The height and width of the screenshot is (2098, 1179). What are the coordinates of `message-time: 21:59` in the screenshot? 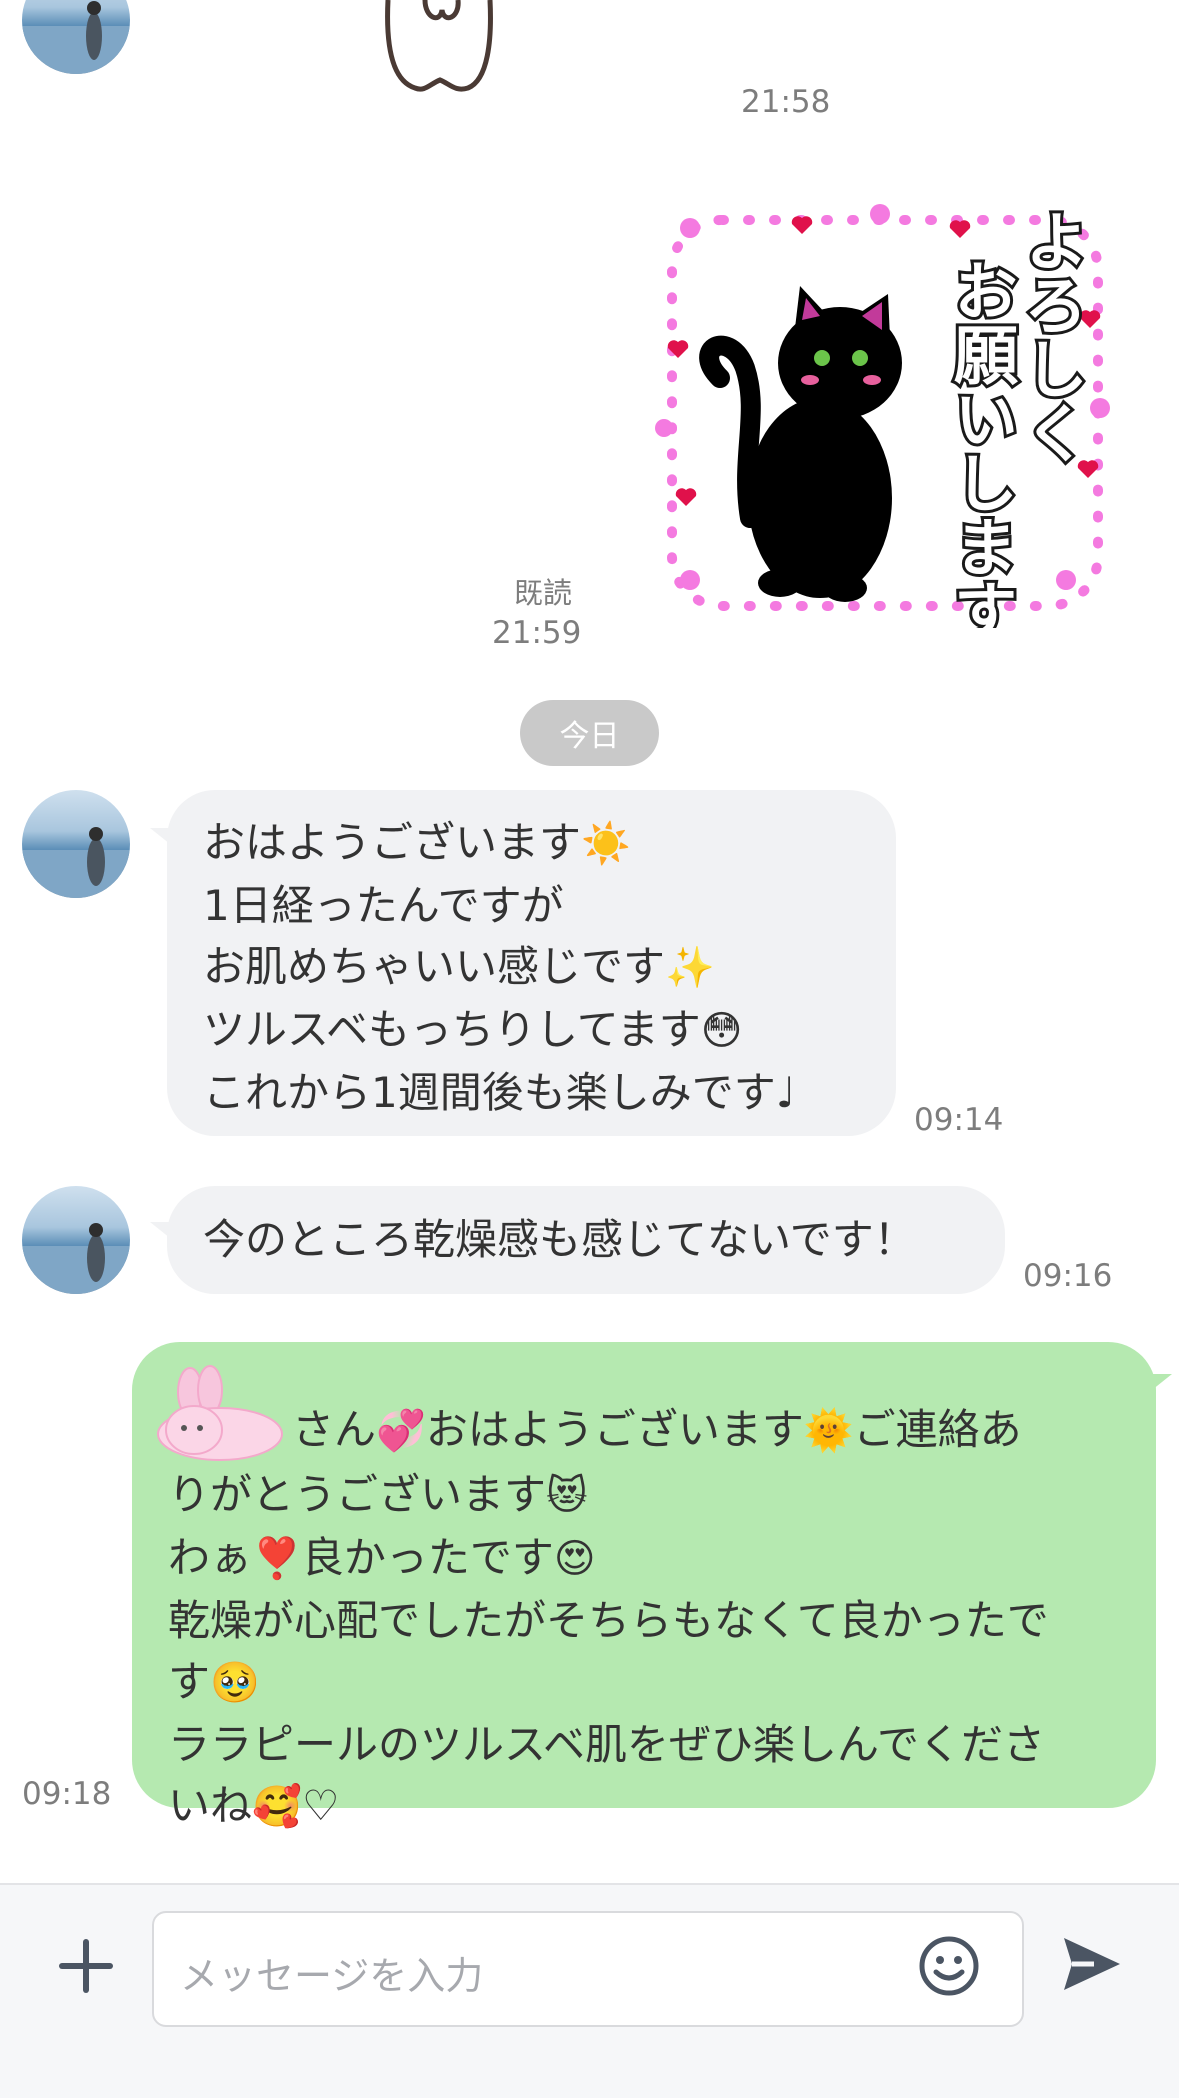 It's located at (537, 633).